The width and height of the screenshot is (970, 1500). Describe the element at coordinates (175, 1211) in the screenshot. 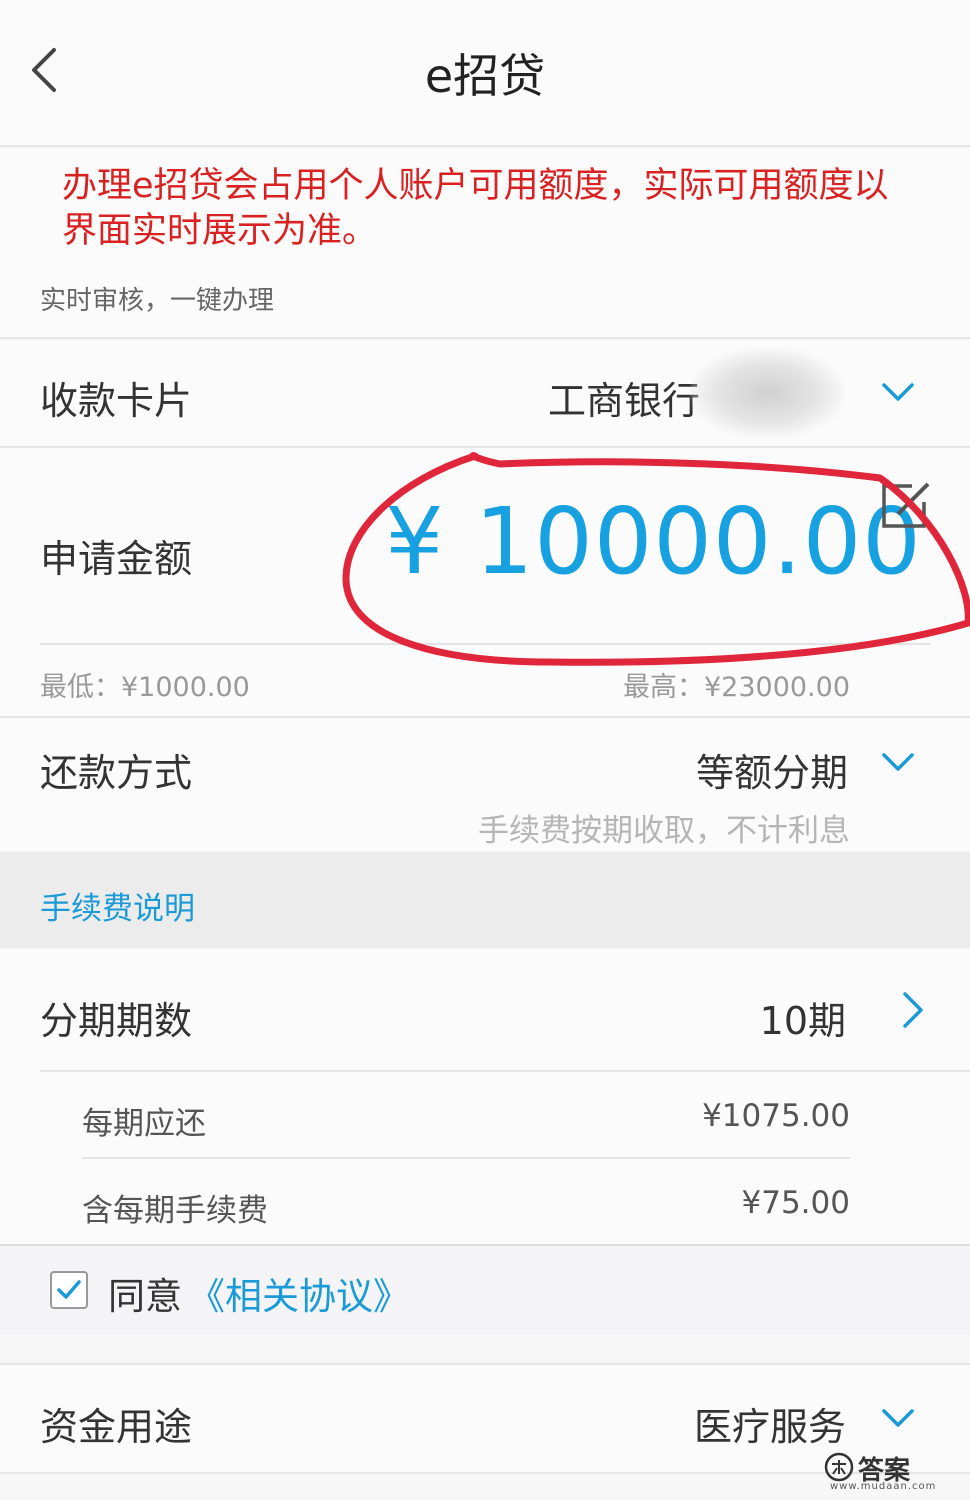

I see `per-fee-label: 含每期手续费` at that location.